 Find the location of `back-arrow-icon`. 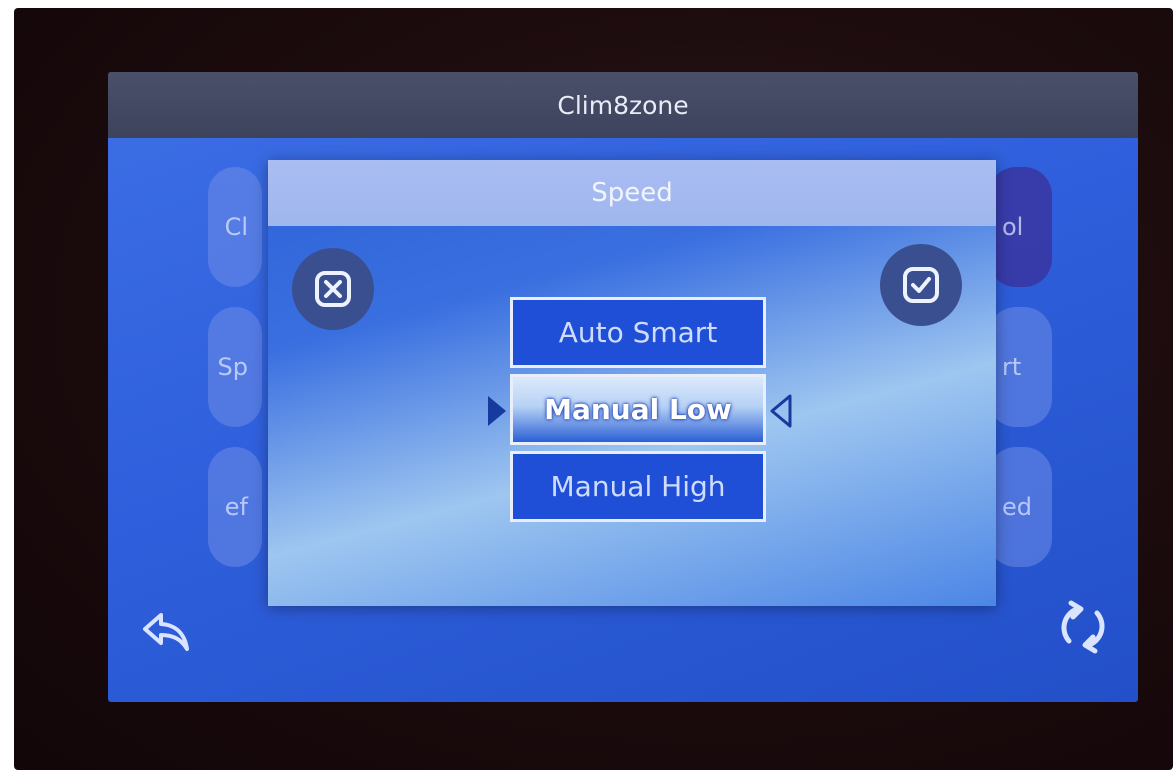

back-arrow-icon is located at coordinates (166, 632).